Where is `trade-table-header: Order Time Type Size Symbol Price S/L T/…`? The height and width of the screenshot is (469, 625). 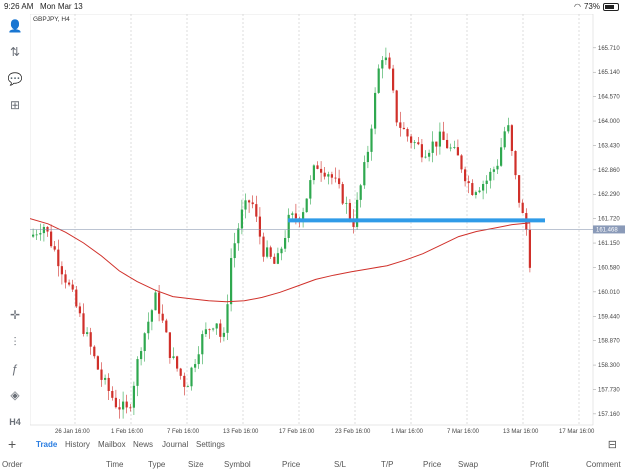
trade-table-header: Order Time Type Size Symbol Price S/L T/… is located at coordinates (312, 463).